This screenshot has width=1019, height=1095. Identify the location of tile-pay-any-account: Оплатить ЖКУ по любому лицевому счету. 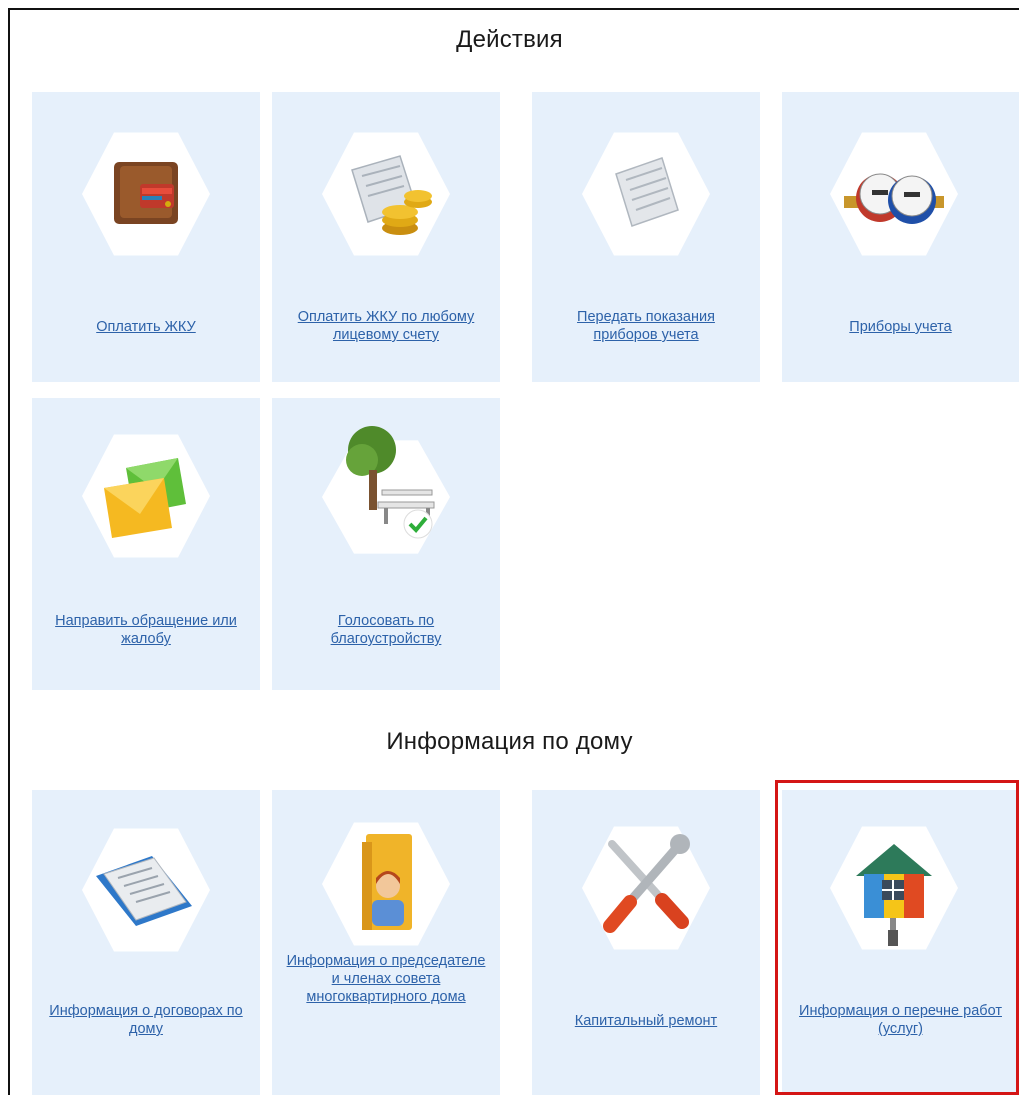
(386, 237).